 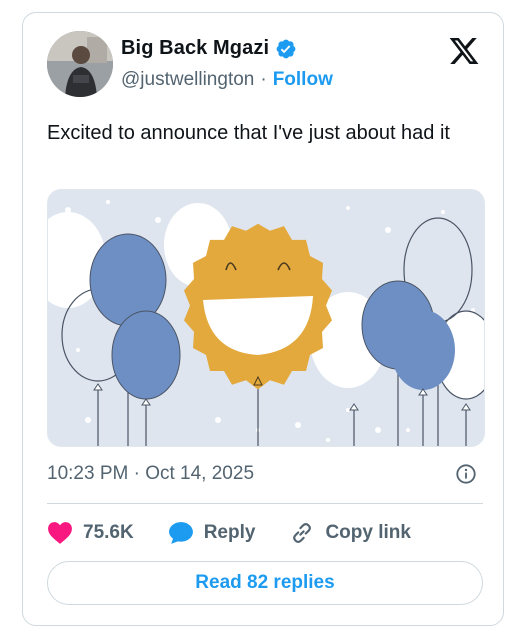 I want to click on heart-icon, so click(x=60, y=533).